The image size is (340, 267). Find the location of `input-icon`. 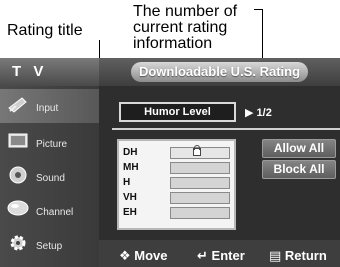

input-icon is located at coordinates (18, 107).